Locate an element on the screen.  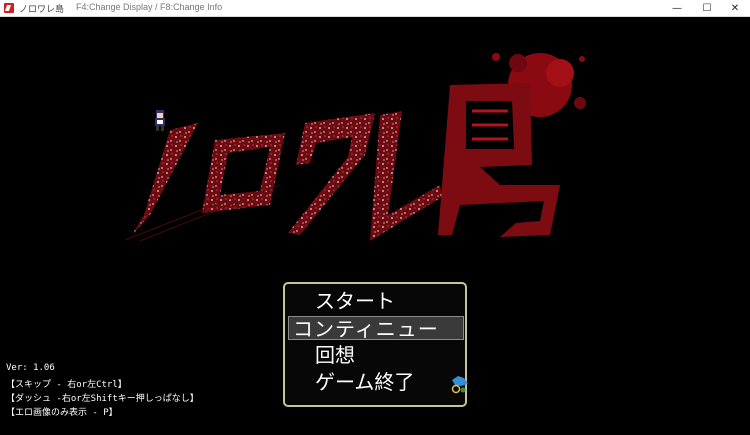
menu-game-end: ゲーム終了 is located at coordinates (364, 382).